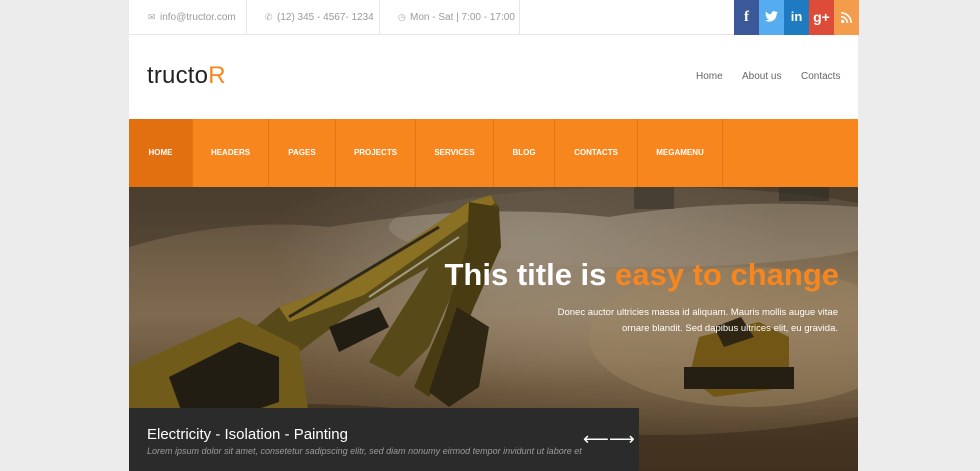  Describe the element at coordinates (709, 76) in the screenshot. I see `topnav-home: Home` at that location.